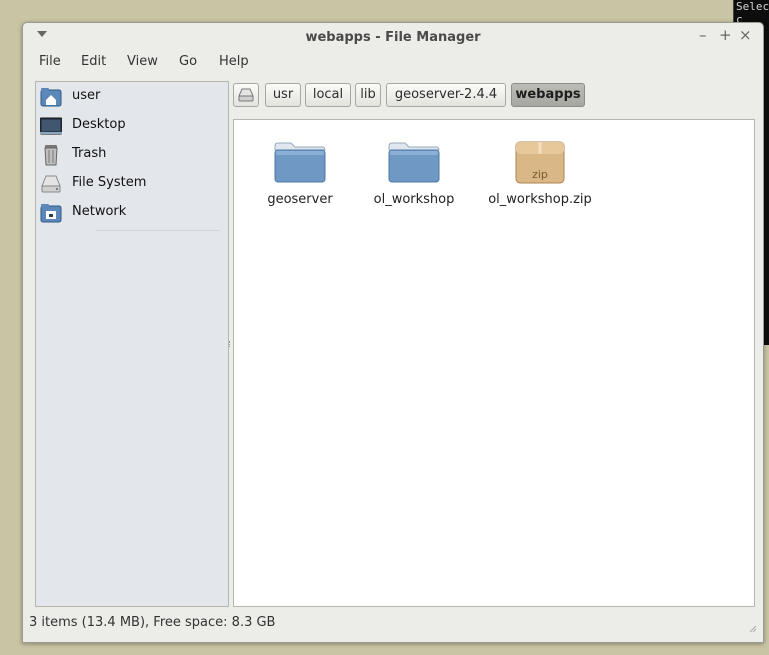 This screenshot has height=655, width=769. What do you see at coordinates (109, 182) in the screenshot?
I see `sidebar-item-label: File System` at bounding box center [109, 182].